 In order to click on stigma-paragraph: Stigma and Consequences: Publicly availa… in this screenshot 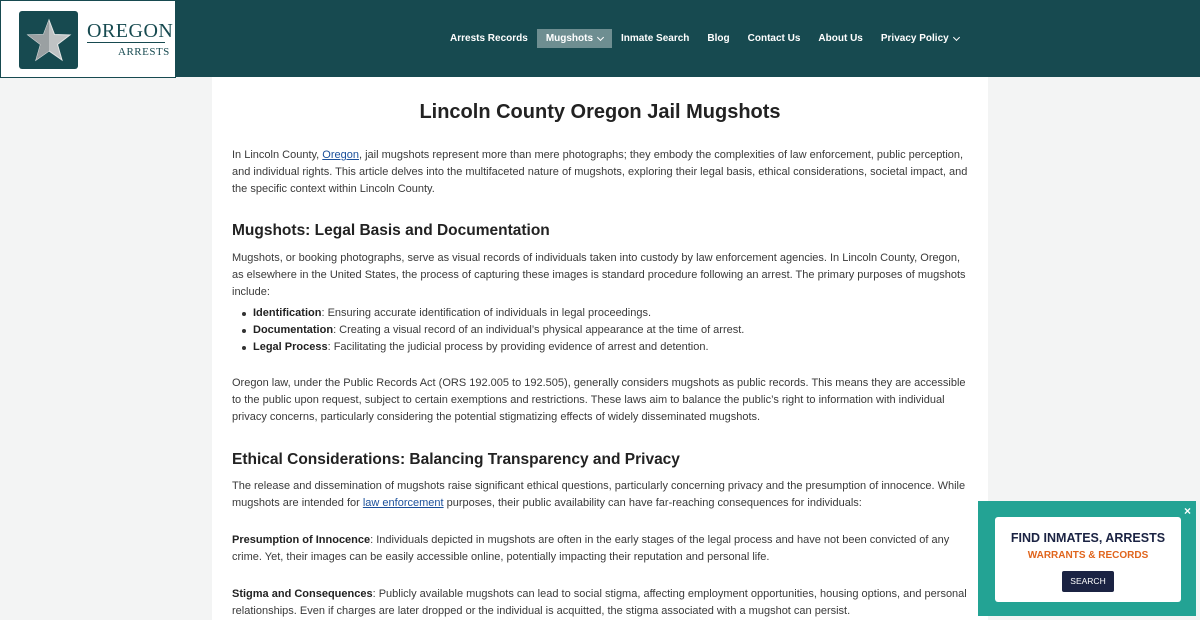, I will do `click(601, 603)`.